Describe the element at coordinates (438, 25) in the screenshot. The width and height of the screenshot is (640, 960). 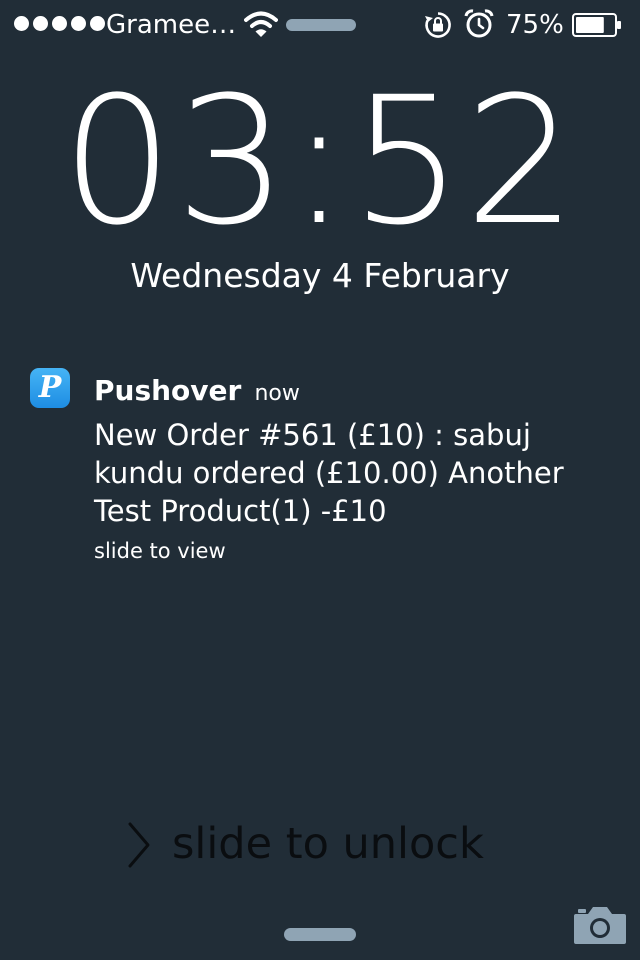
I see `rotation-lock-icon` at that location.